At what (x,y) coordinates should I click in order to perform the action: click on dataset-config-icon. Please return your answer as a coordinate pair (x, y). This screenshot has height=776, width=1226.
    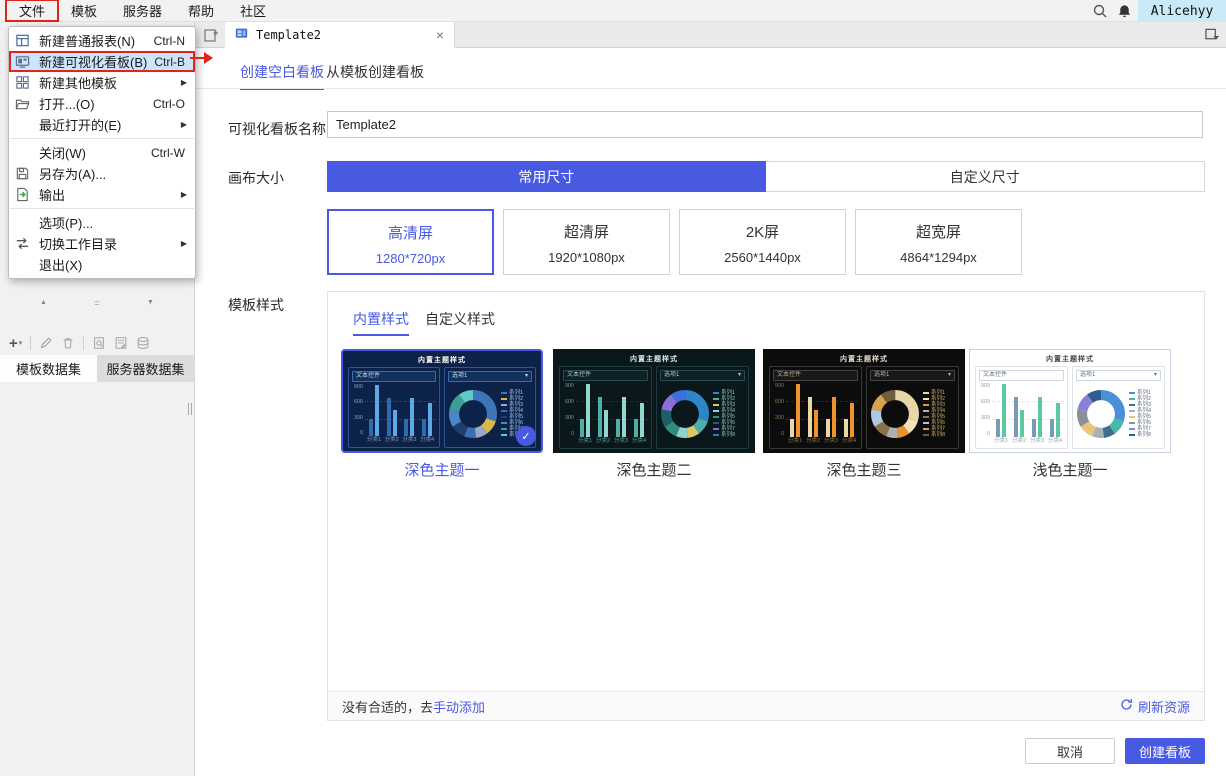
    Looking at the image, I should click on (121, 343).